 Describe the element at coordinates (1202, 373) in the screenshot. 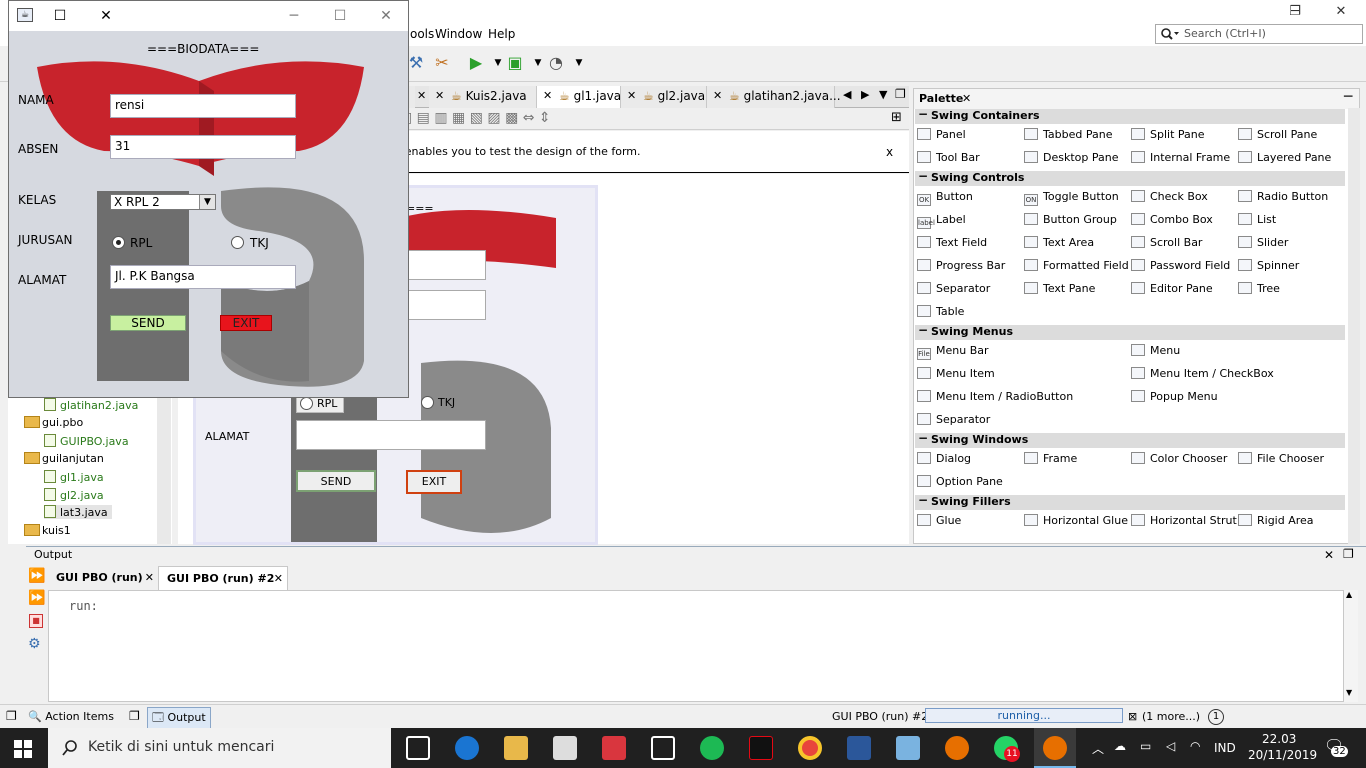

I see `palette-item-menu-item-checkbox: Menu Item / CheckBox` at that location.